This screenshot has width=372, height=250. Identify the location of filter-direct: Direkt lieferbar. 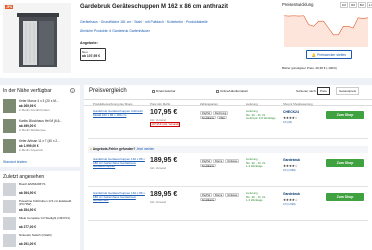
(164, 91).